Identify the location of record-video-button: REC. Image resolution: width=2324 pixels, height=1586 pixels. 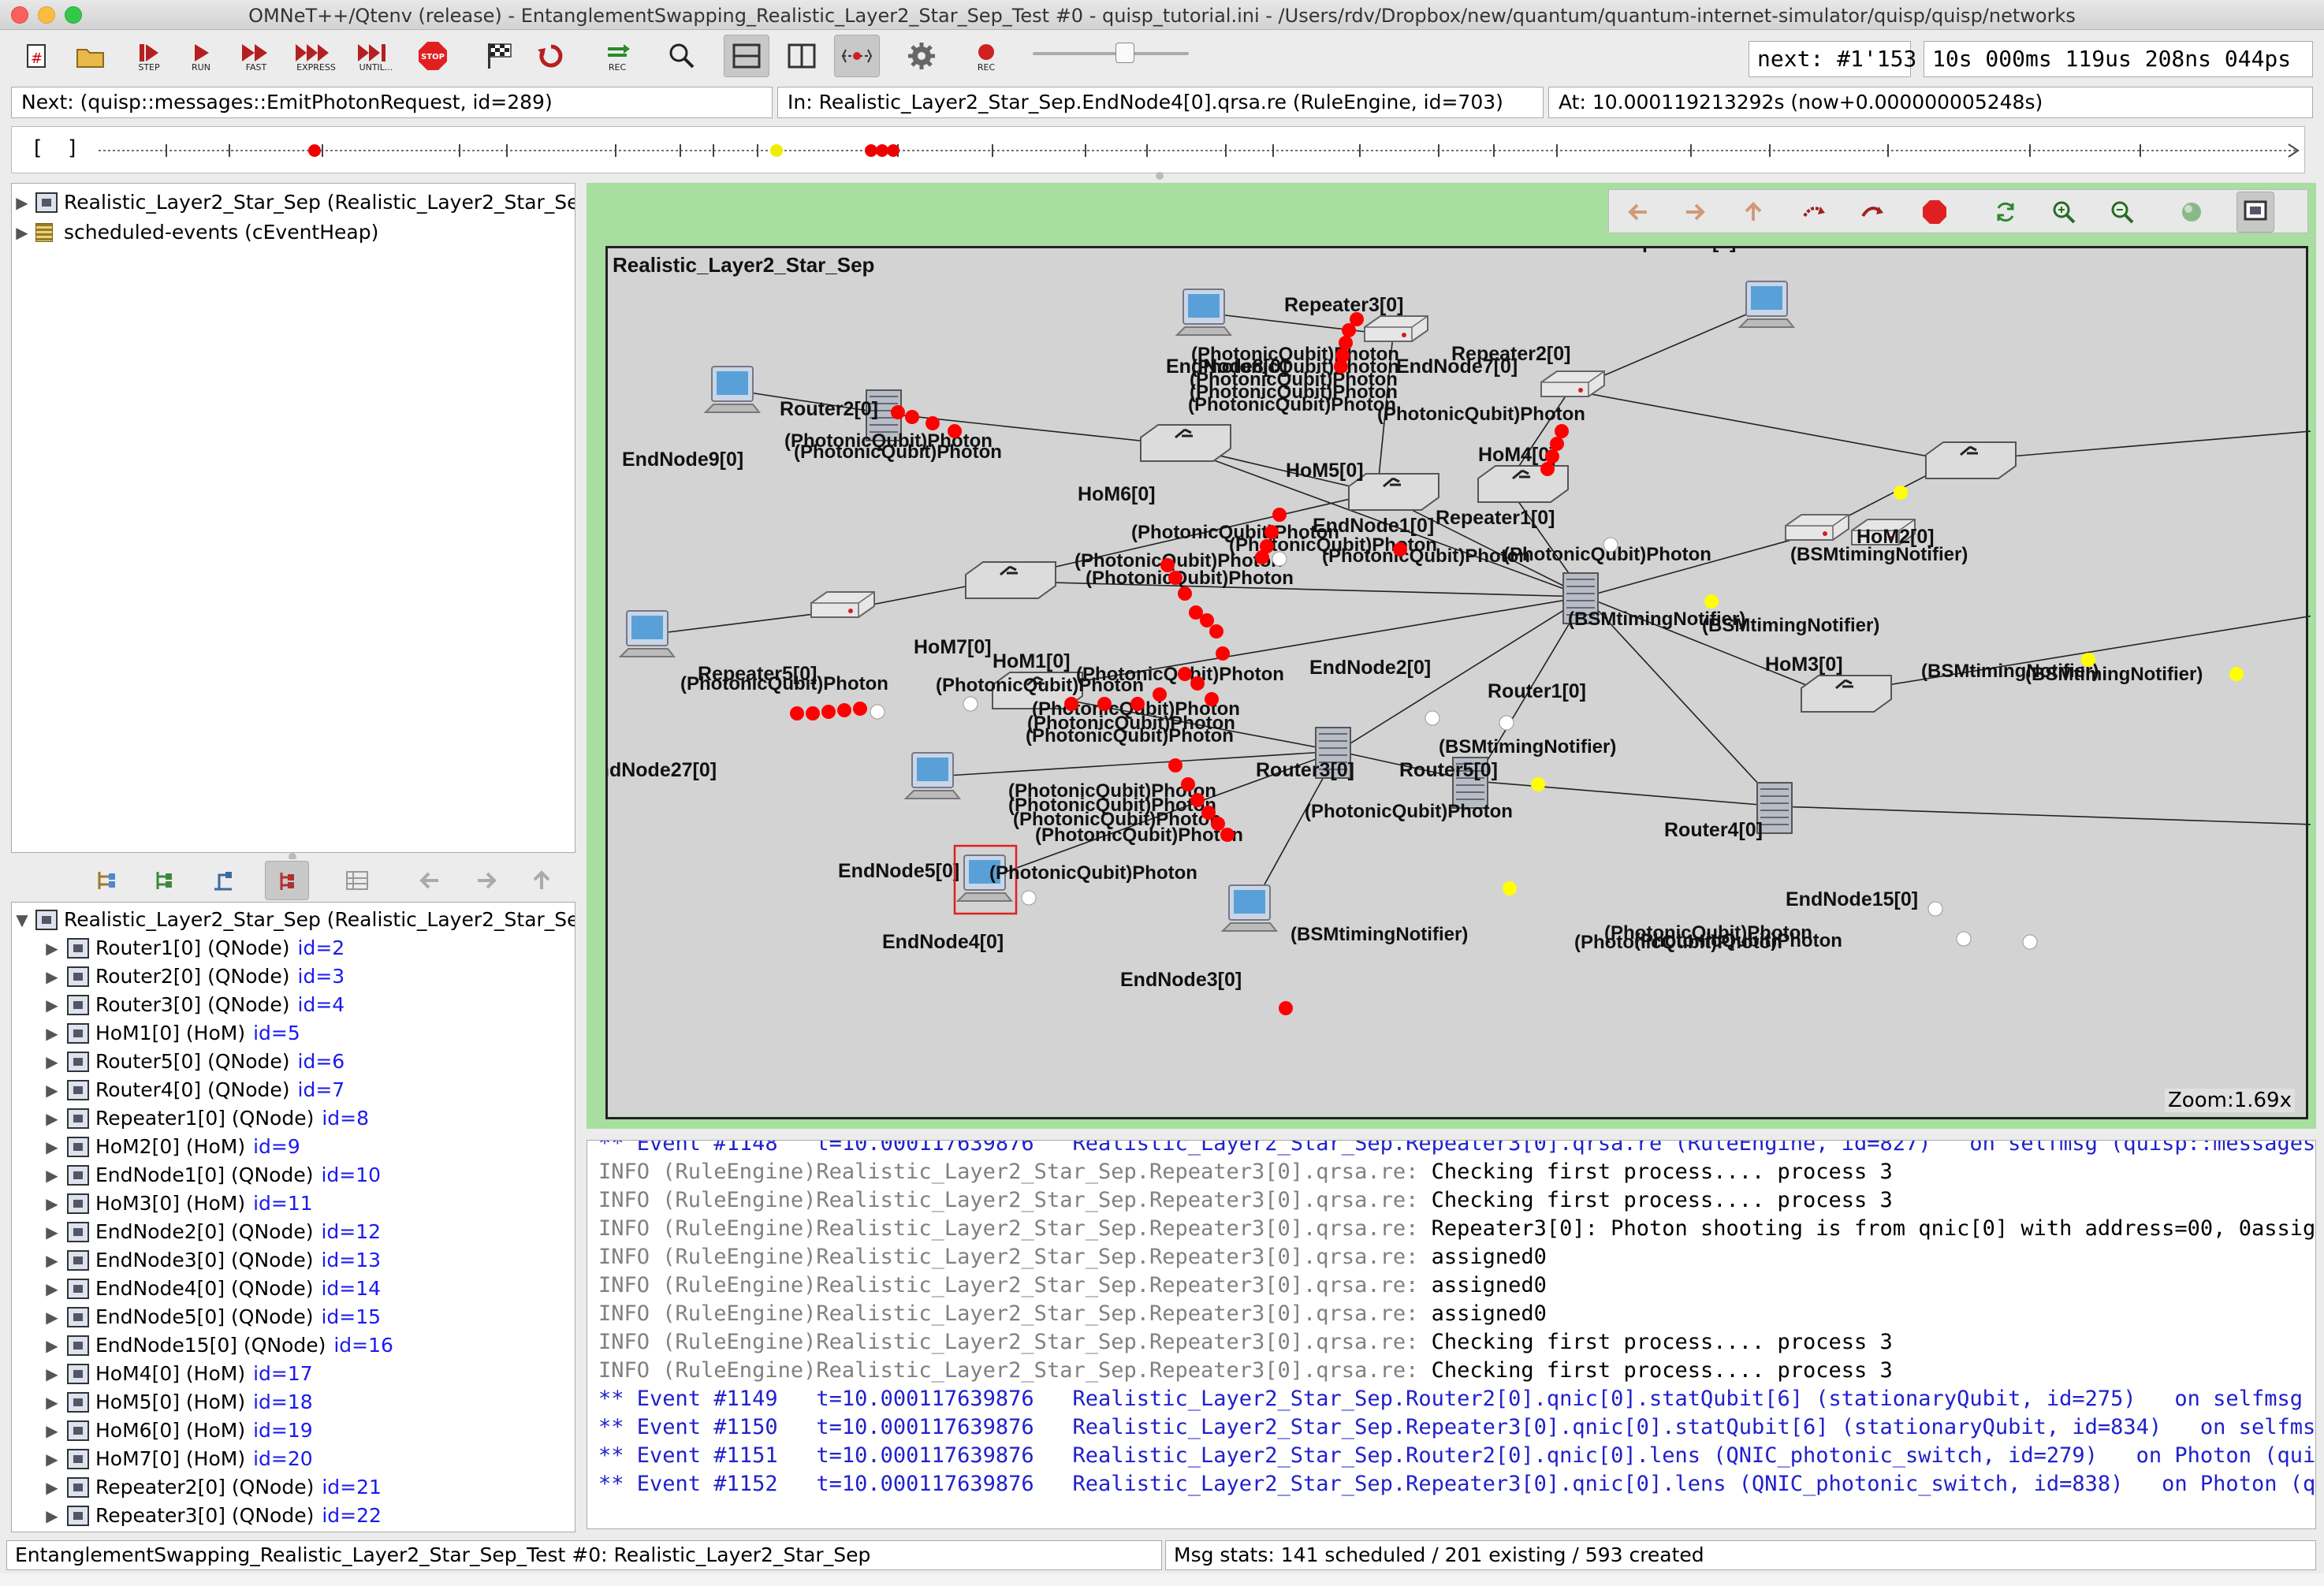
(986, 56).